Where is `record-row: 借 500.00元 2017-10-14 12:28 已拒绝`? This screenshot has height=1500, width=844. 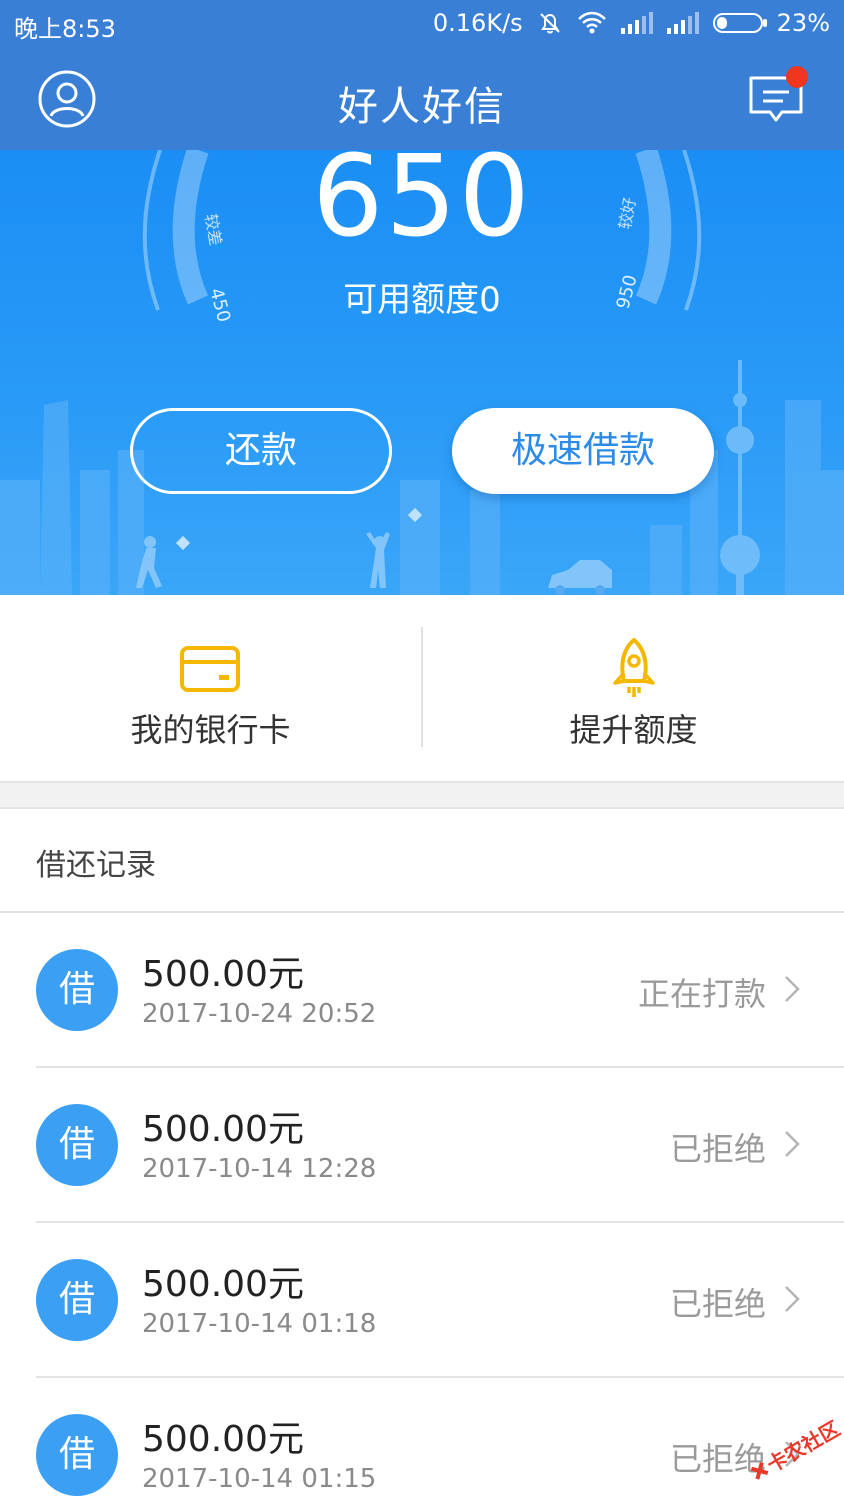
record-row: 借 500.00元 2017-10-14 12:28 已拒绝 is located at coordinates (422, 1145).